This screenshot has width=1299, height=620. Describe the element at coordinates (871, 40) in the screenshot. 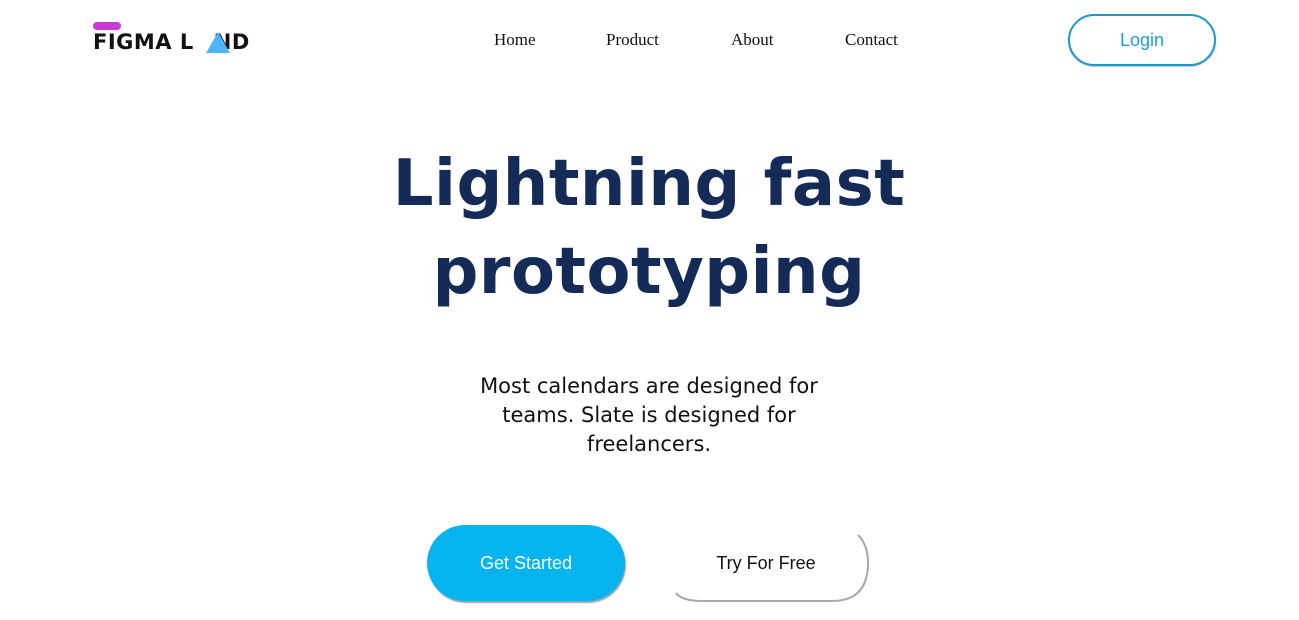

I see `nav-link-contact: Contact` at that location.